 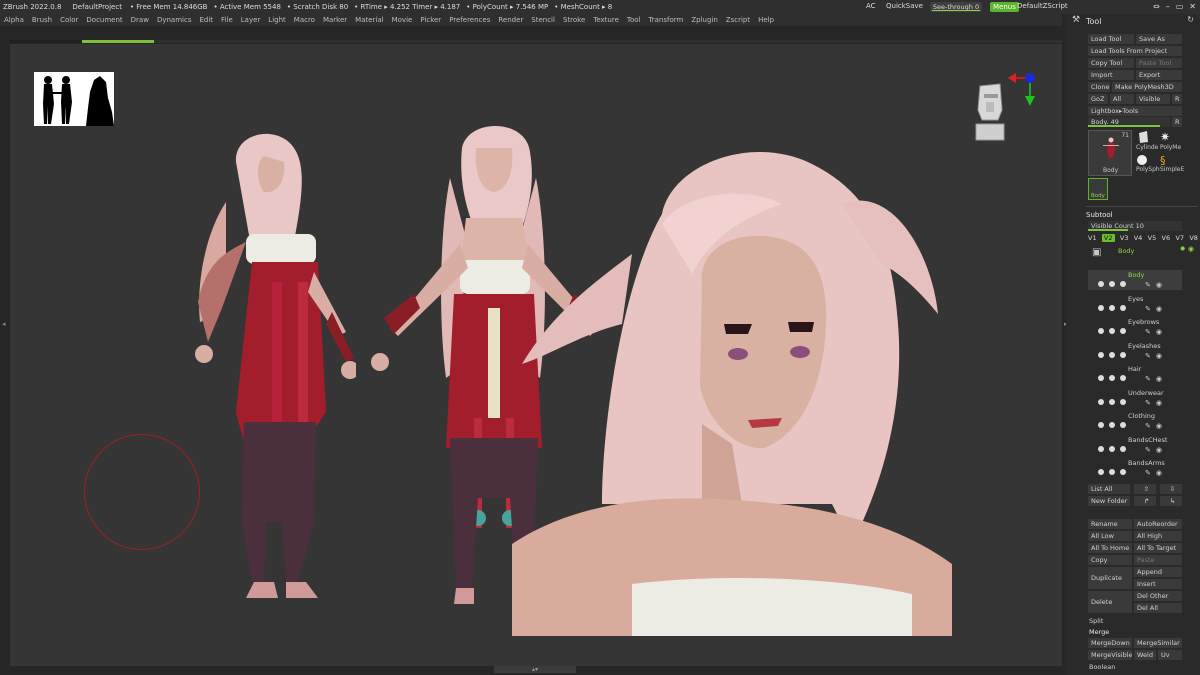 I want to click on all-low-button: All Low, so click(x=1110, y=536).